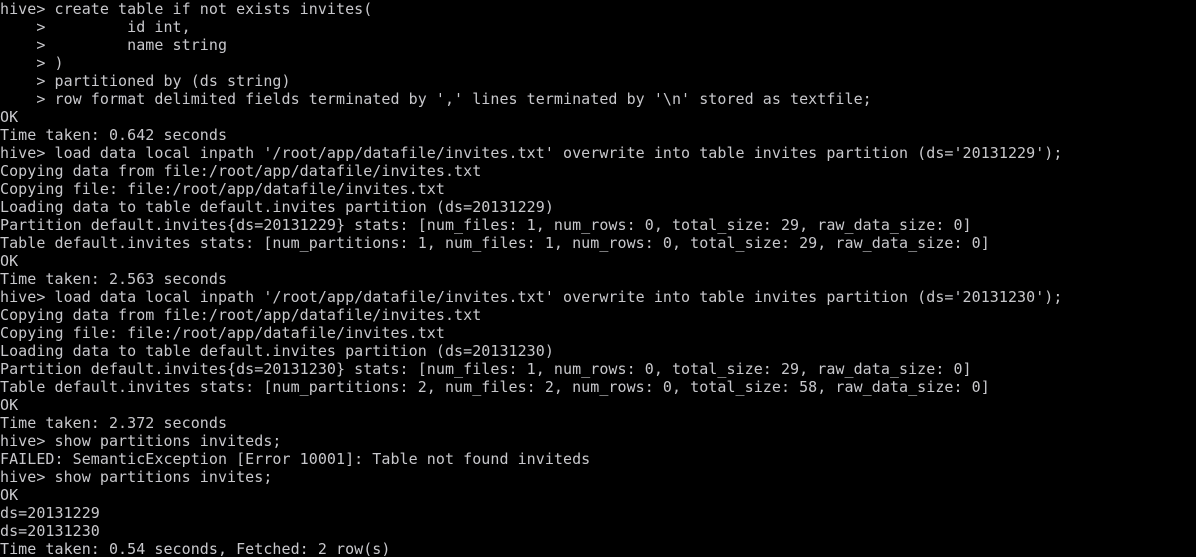 Image resolution: width=1196 pixels, height=557 pixels. What do you see at coordinates (114, 45) in the screenshot?
I see `terminal-line: > name string` at bounding box center [114, 45].